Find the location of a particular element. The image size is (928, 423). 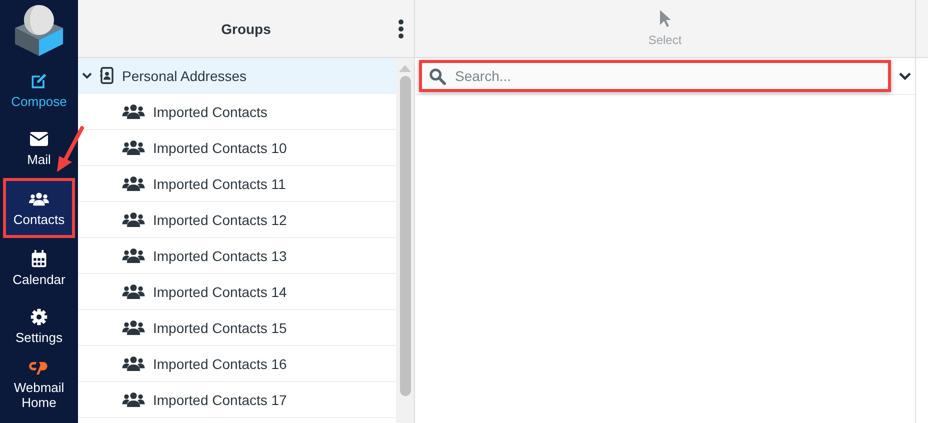

group-item: Imported Contacts 14 is located at coordinates (237, 292).